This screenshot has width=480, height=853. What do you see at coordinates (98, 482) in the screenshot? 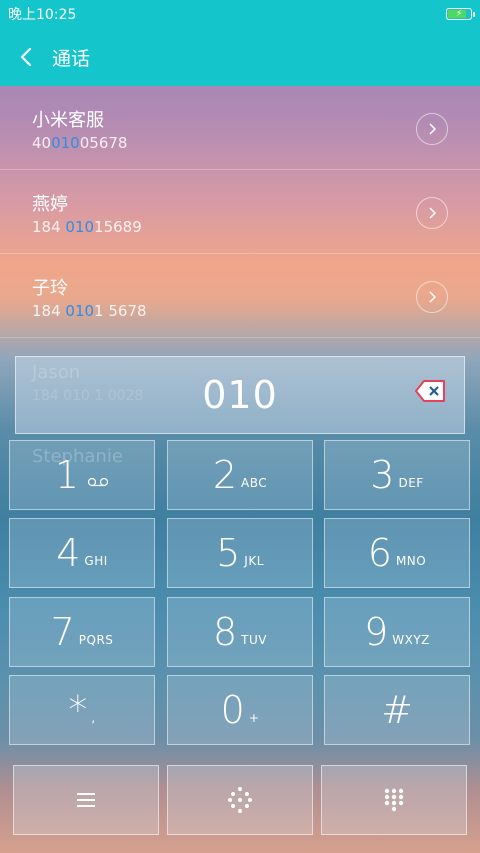
I see `voicemail-icon` at bounding box center [98, 482].